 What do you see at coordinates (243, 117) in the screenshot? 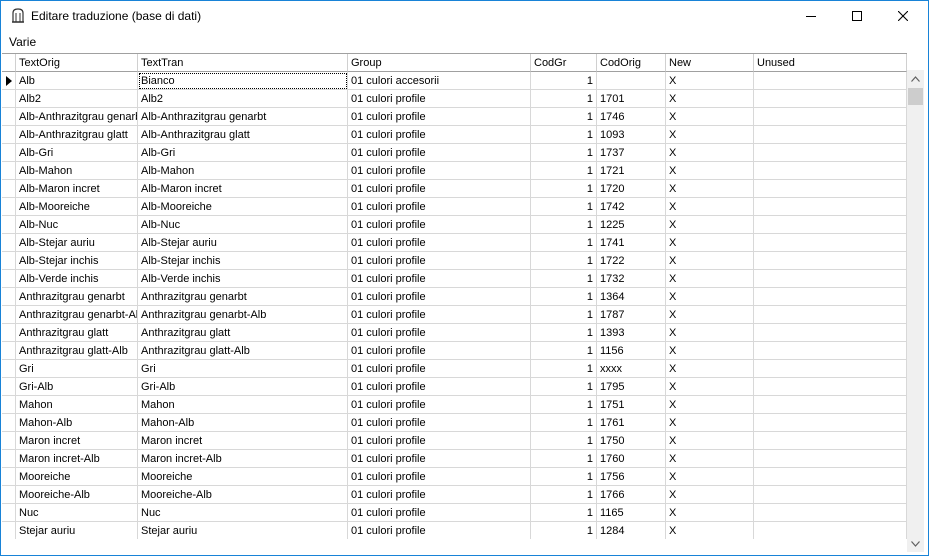
I see `cell-text-tran: Alb-Anthrazitgrau genarbt` at bounding box center [243, 117].